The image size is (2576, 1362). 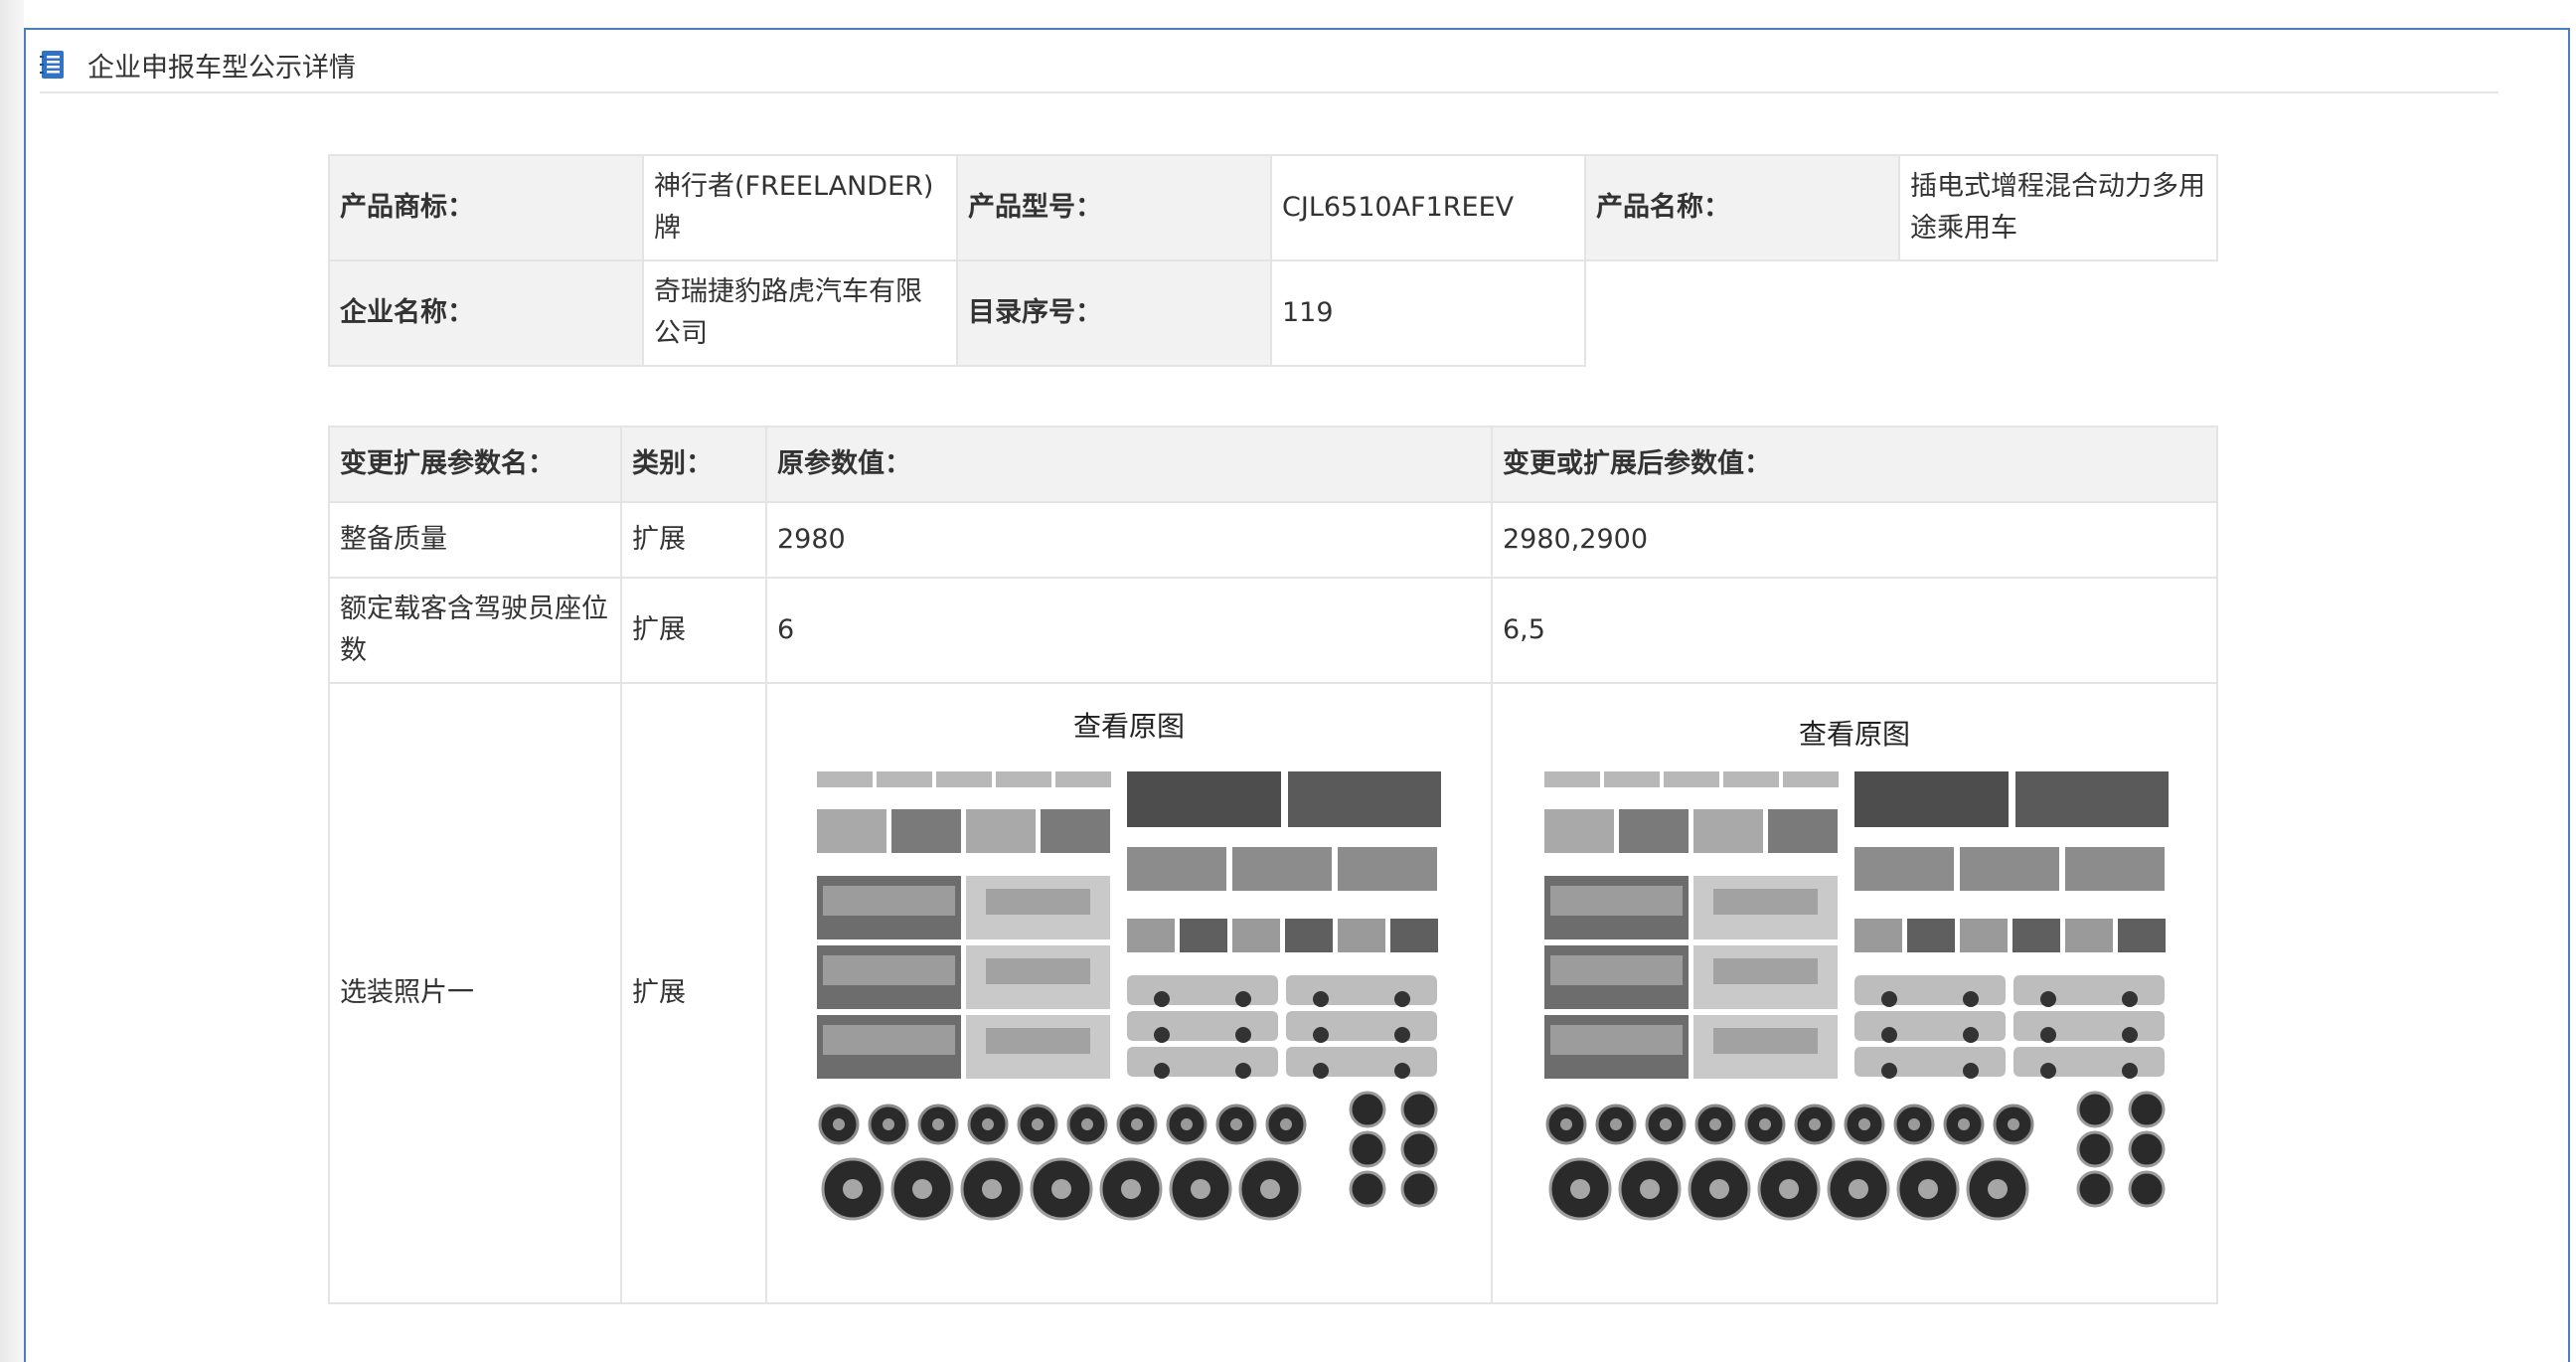 I want to click on header-original: 原参数值：, so click(x=1129, y=465).